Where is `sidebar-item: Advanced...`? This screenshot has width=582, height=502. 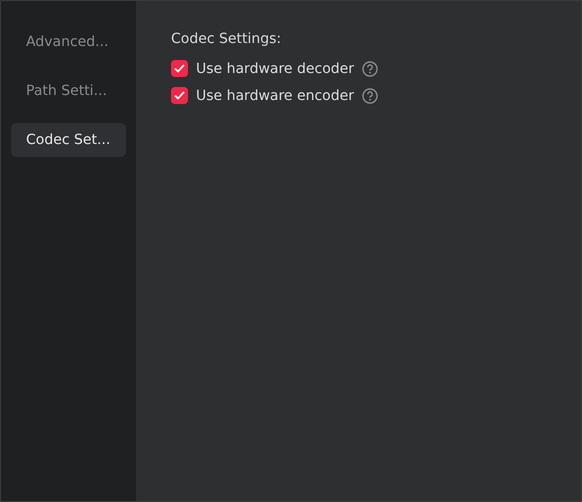
sidebar-item: Advanced... is located at coordinates (68, 42).